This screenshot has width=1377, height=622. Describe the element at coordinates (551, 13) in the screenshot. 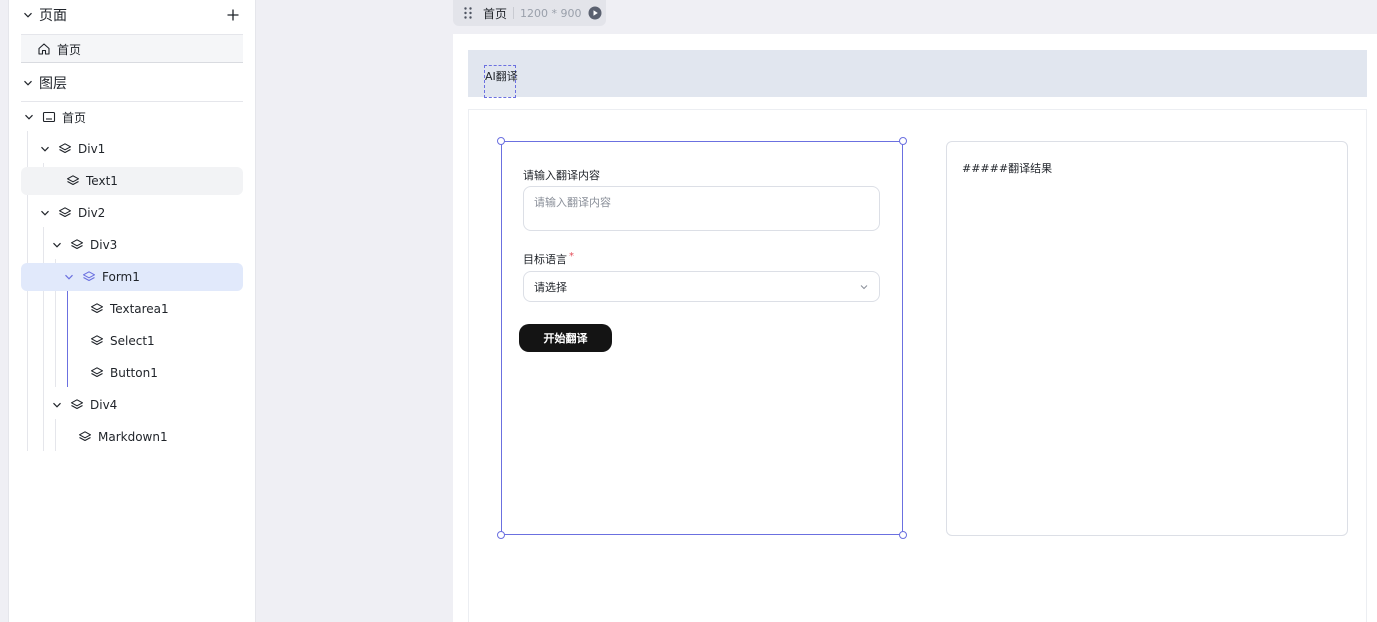

I see `canvas-size-label: 1200 * 900` at that location.